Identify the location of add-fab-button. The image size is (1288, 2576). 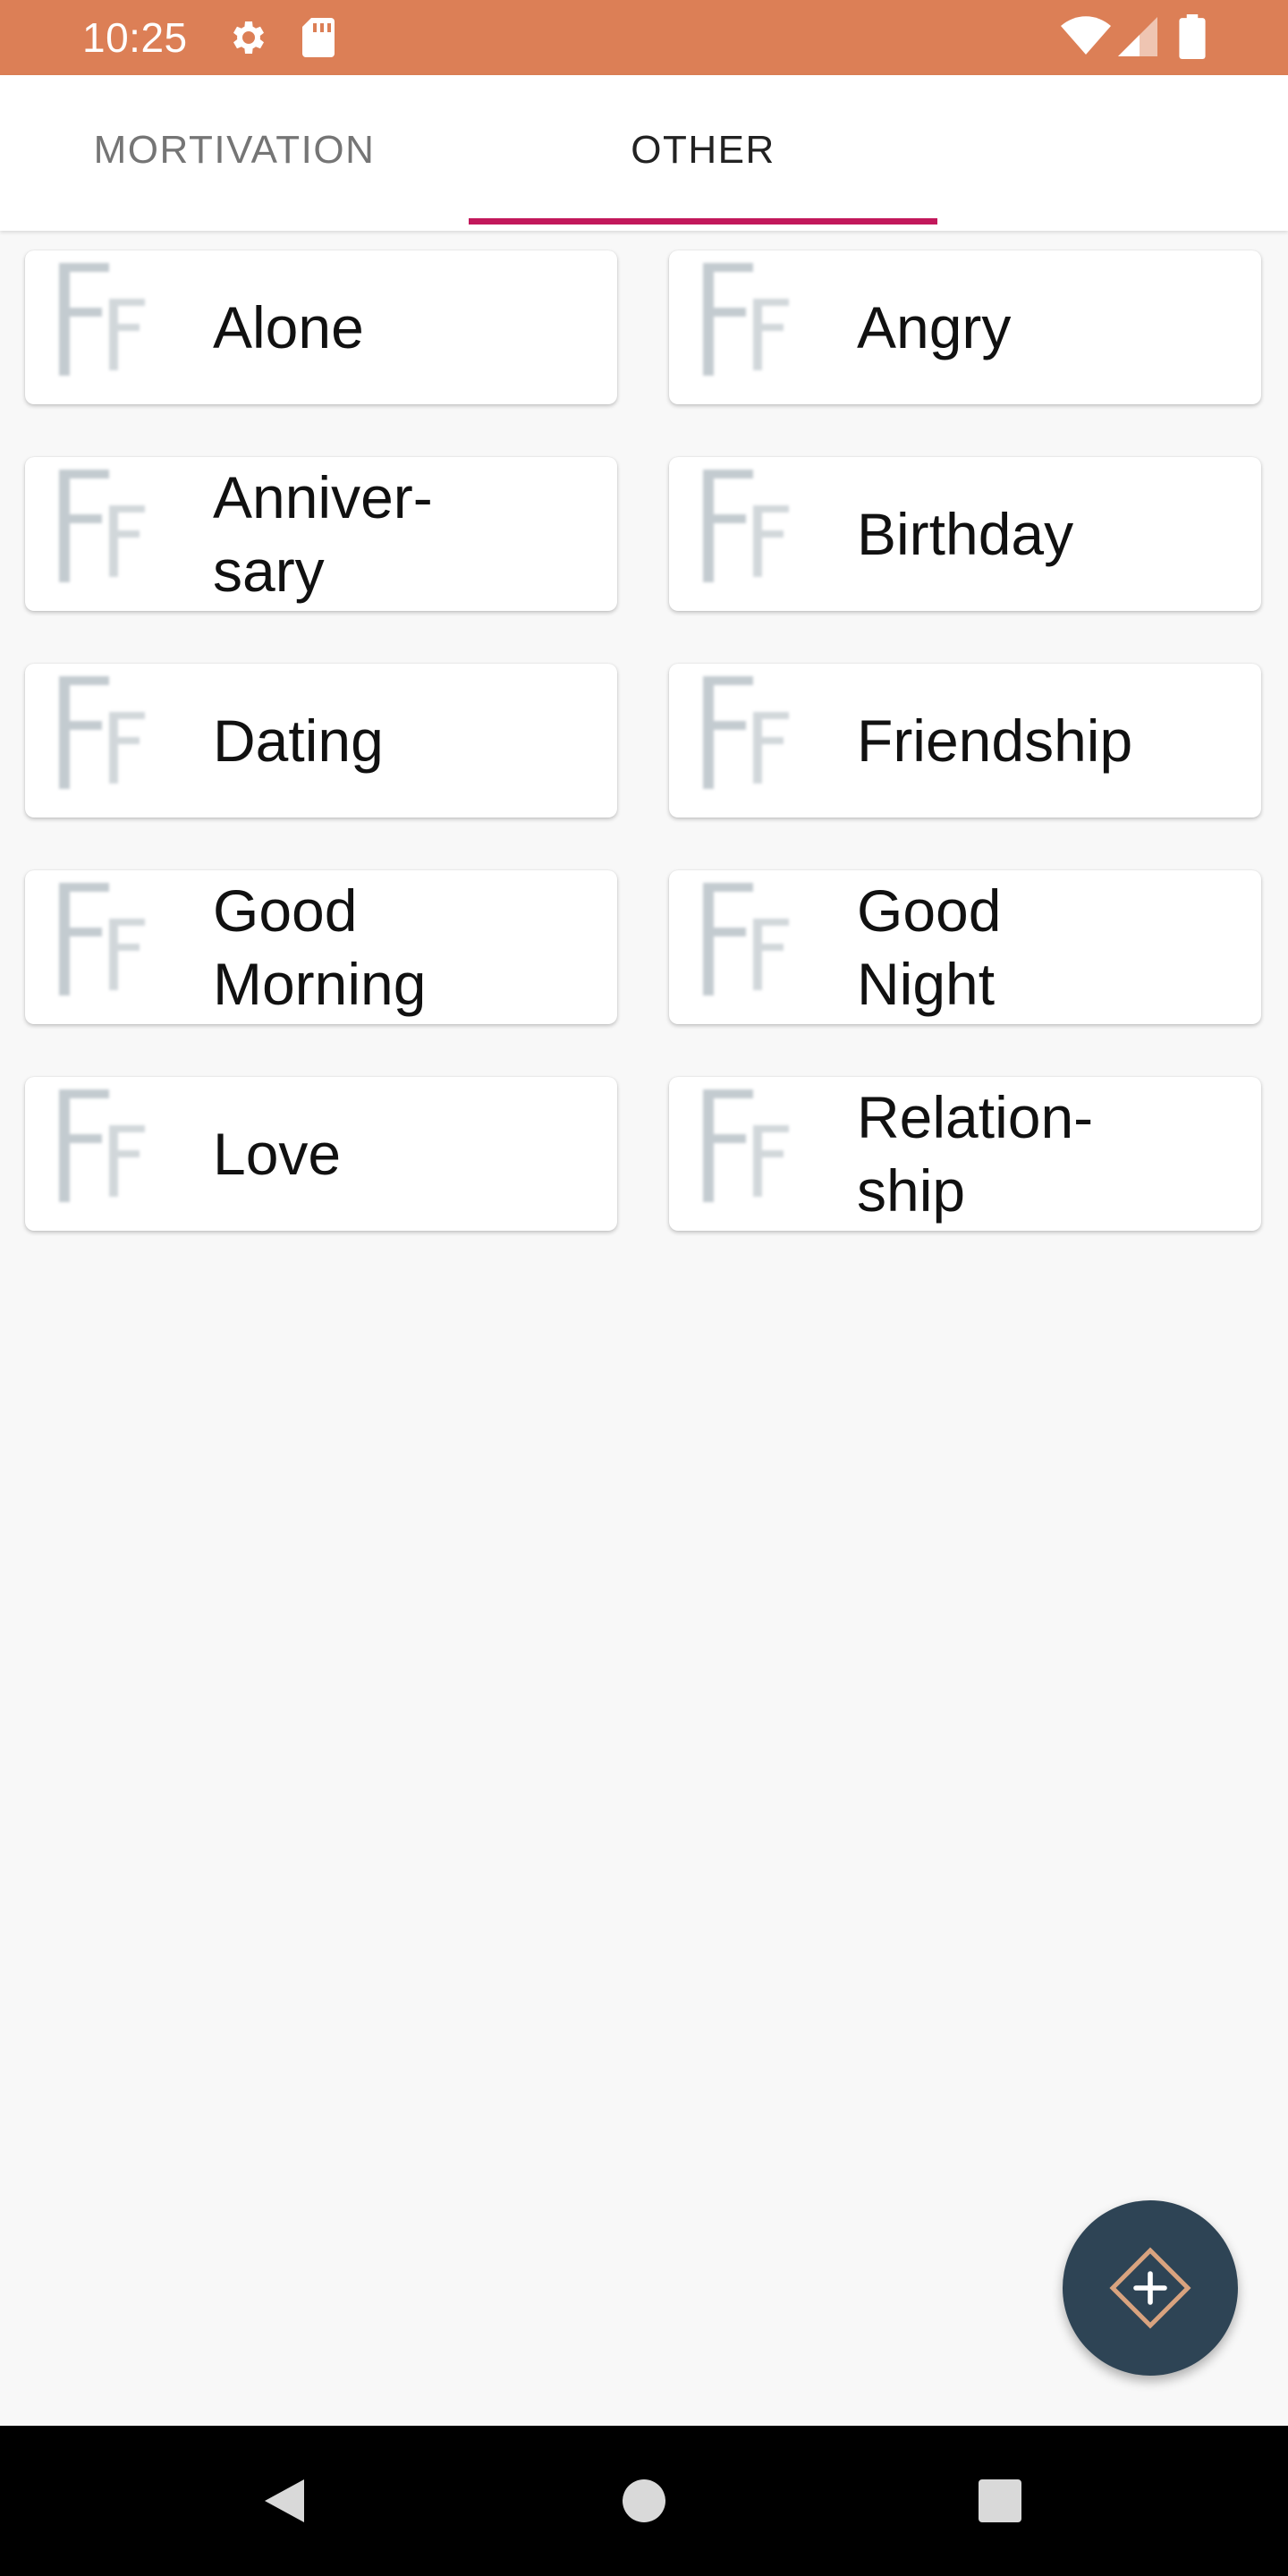
(1150, 2288).